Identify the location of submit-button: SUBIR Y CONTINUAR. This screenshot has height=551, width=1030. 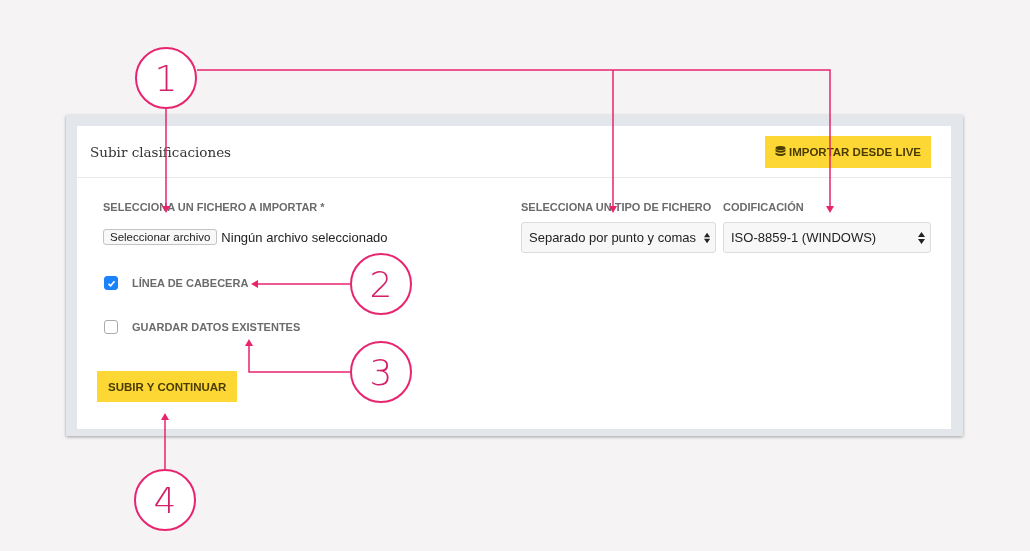
(167, 386).